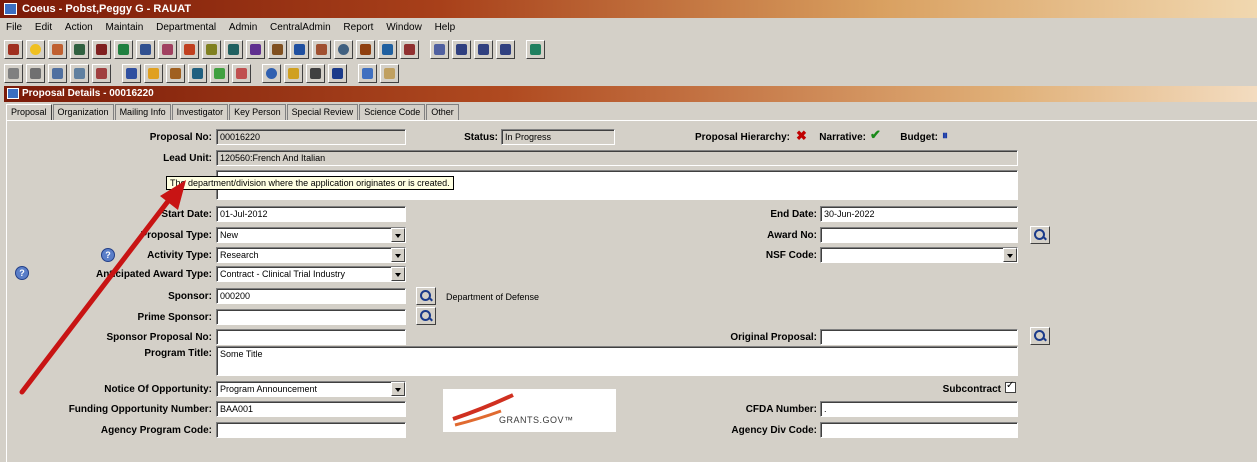 Image resolution: width=1257 pixels, height=462 pixels. I want to click on toolbar-sheet-icon, so click(219, 73).